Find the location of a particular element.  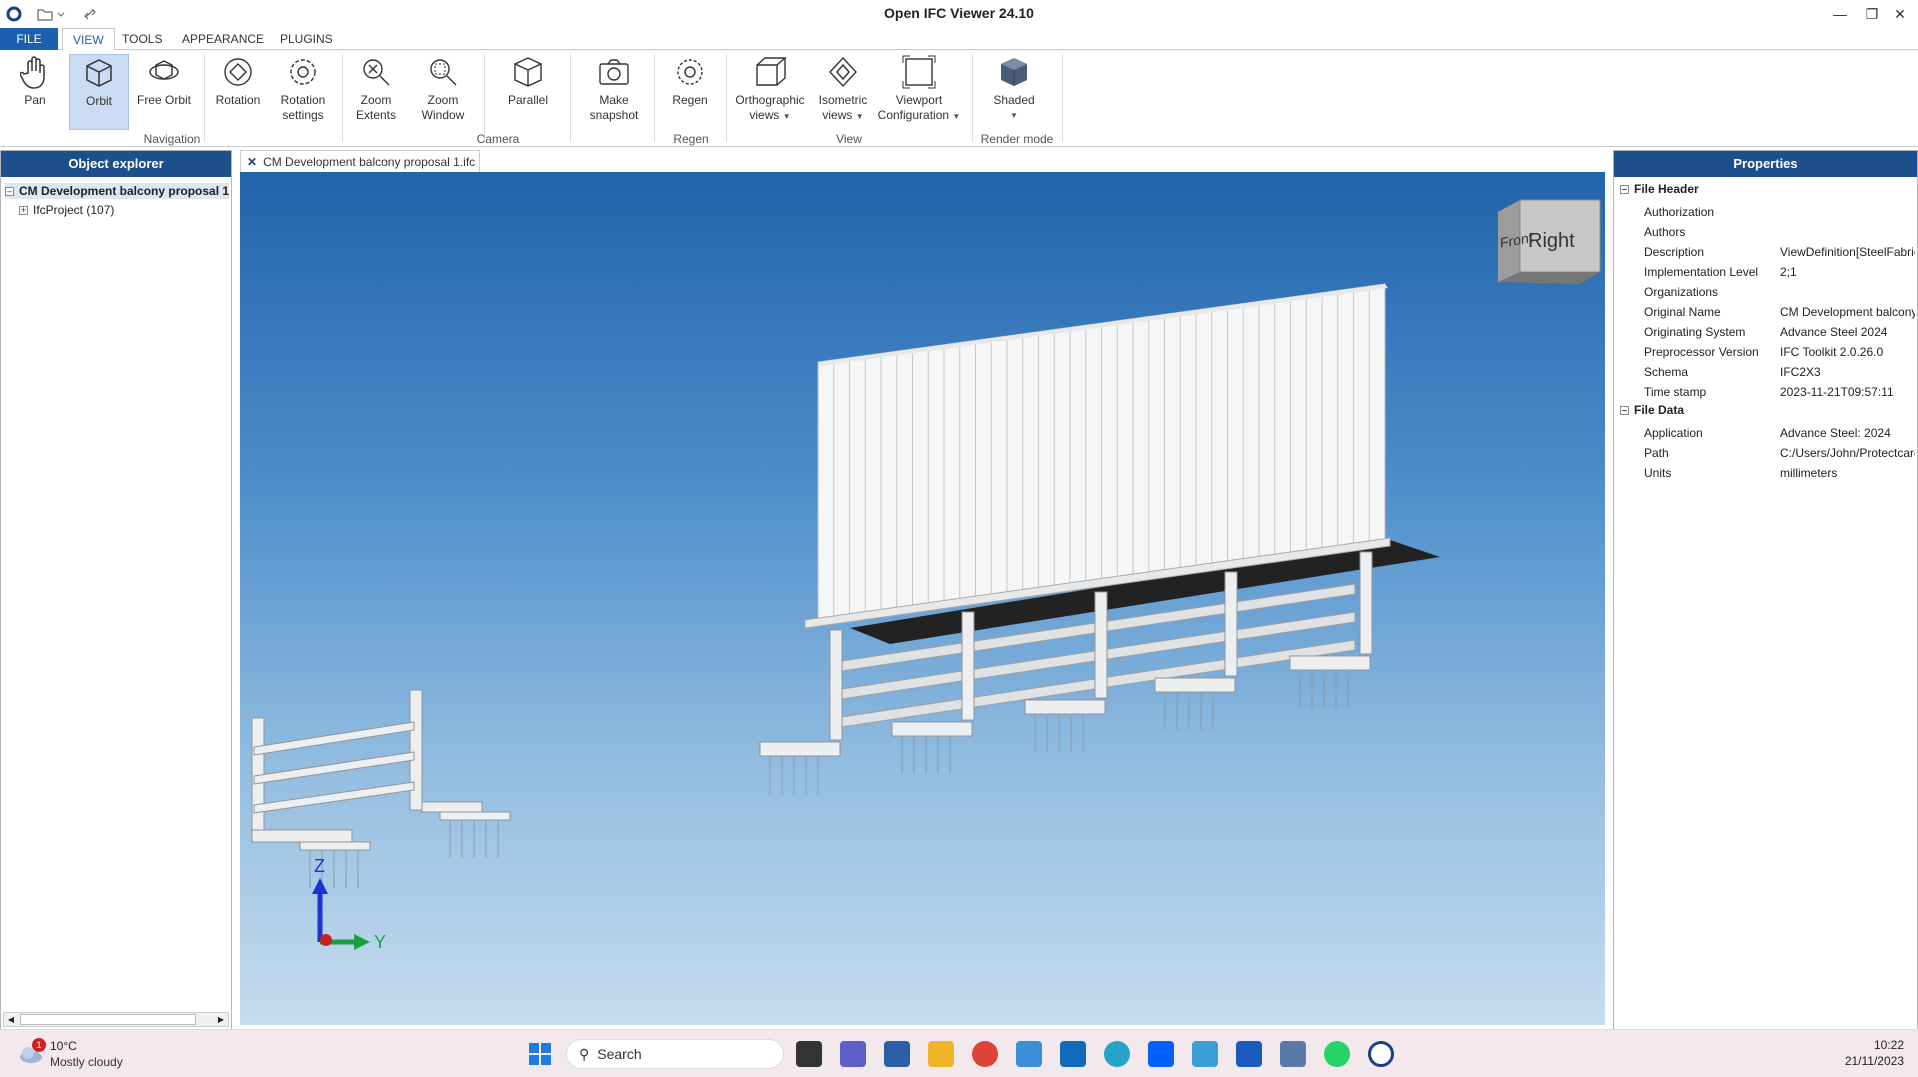

viewport-frame-icon is located at coordinates (919, 72).